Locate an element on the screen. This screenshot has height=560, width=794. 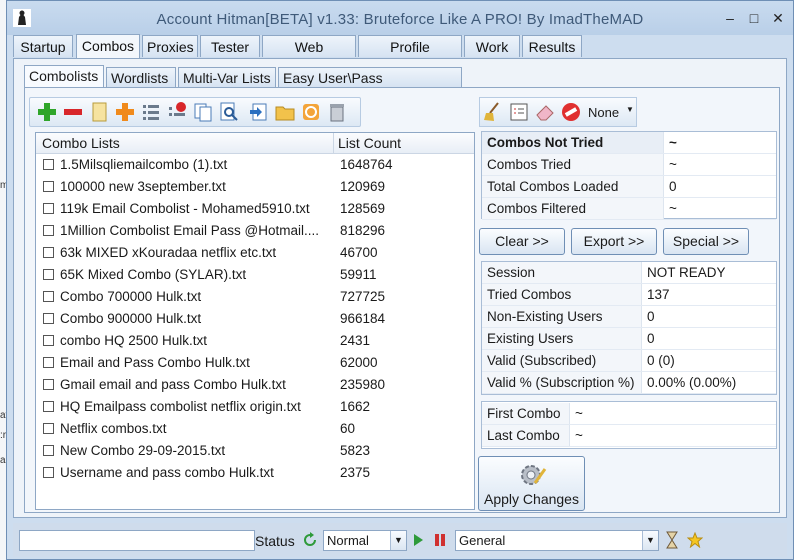
notes-icon is located at coordinates (519, 112).